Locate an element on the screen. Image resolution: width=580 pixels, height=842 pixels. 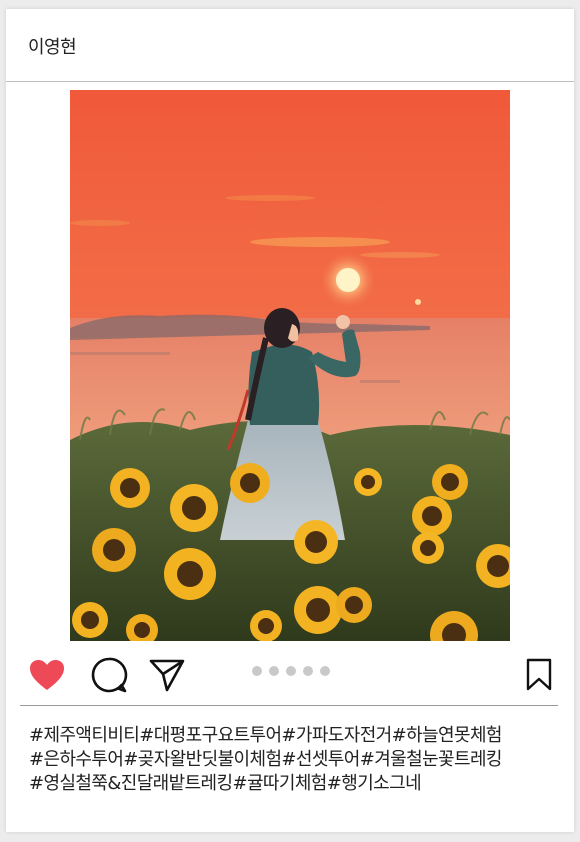
share-icon is located at coordinates (167, 675).